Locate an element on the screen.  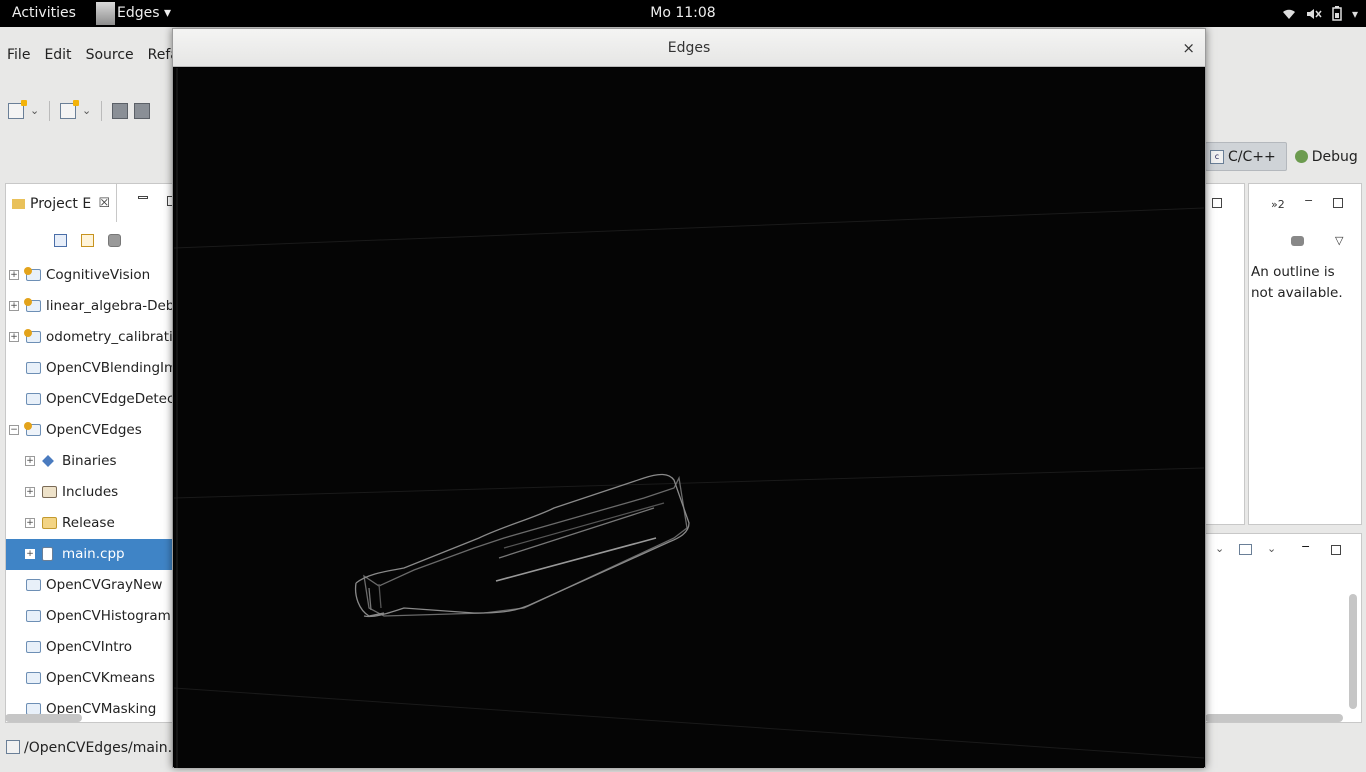
tree-item-label: OpenCVEdgeDetect is located at coordinates (109, 399).